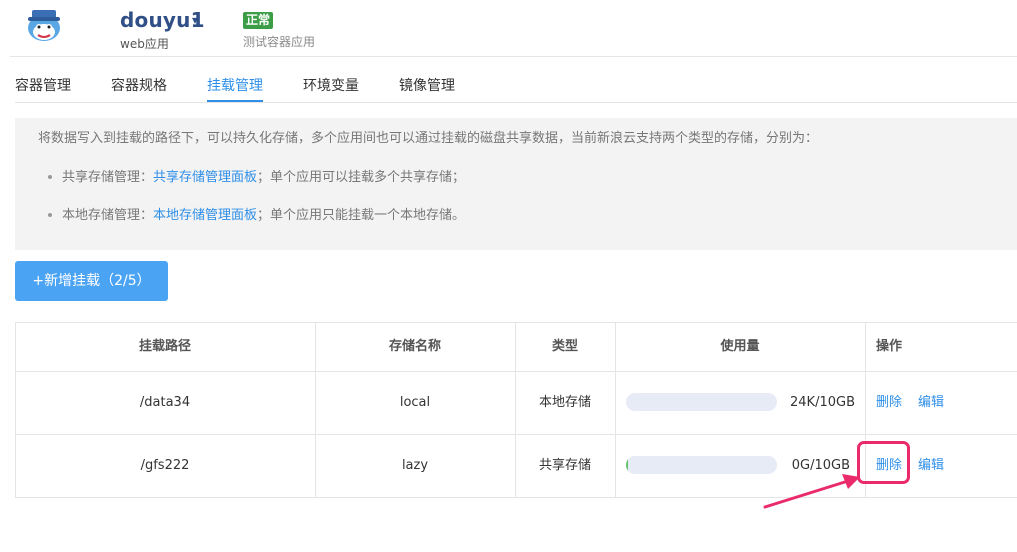 The image size is (1017, 552). I want to click on column-header-type: 类型, so click(564, 346).